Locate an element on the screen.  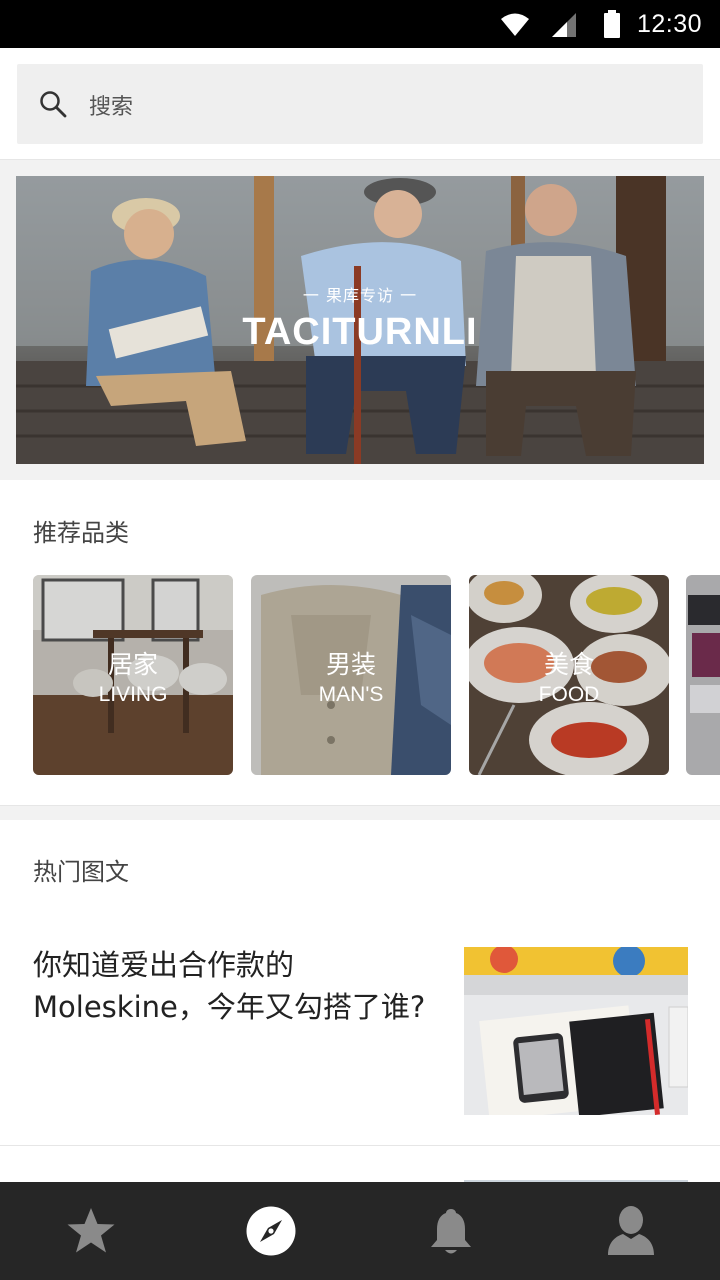
category-cn: 男装 is located at coordinates (350, 664).